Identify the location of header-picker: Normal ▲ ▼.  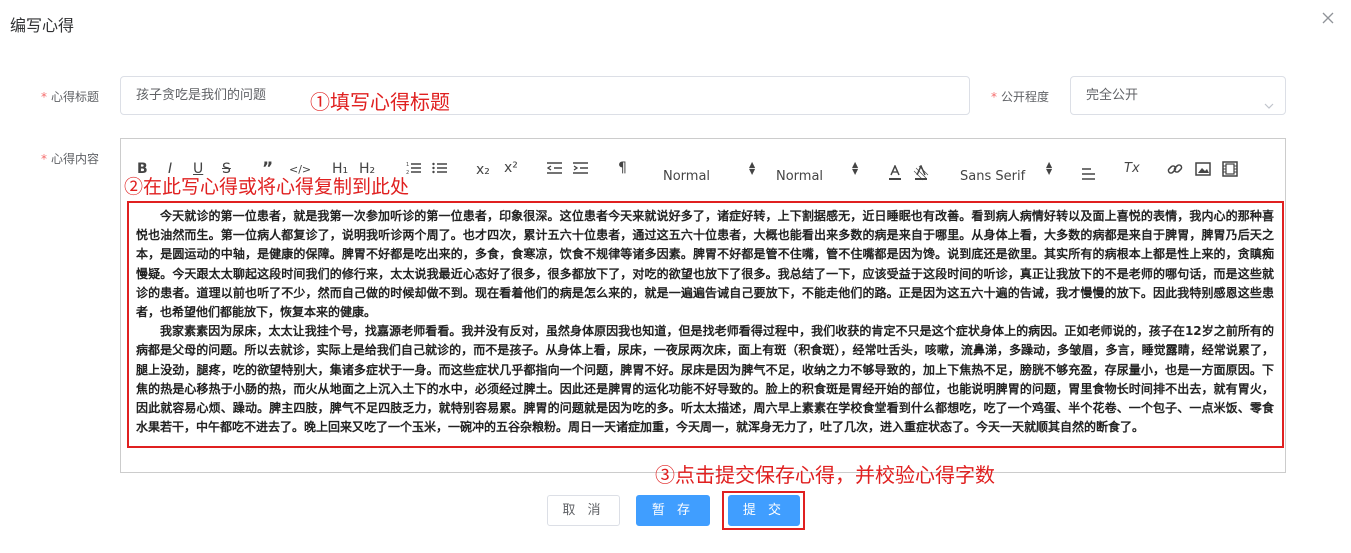
(826, 174).